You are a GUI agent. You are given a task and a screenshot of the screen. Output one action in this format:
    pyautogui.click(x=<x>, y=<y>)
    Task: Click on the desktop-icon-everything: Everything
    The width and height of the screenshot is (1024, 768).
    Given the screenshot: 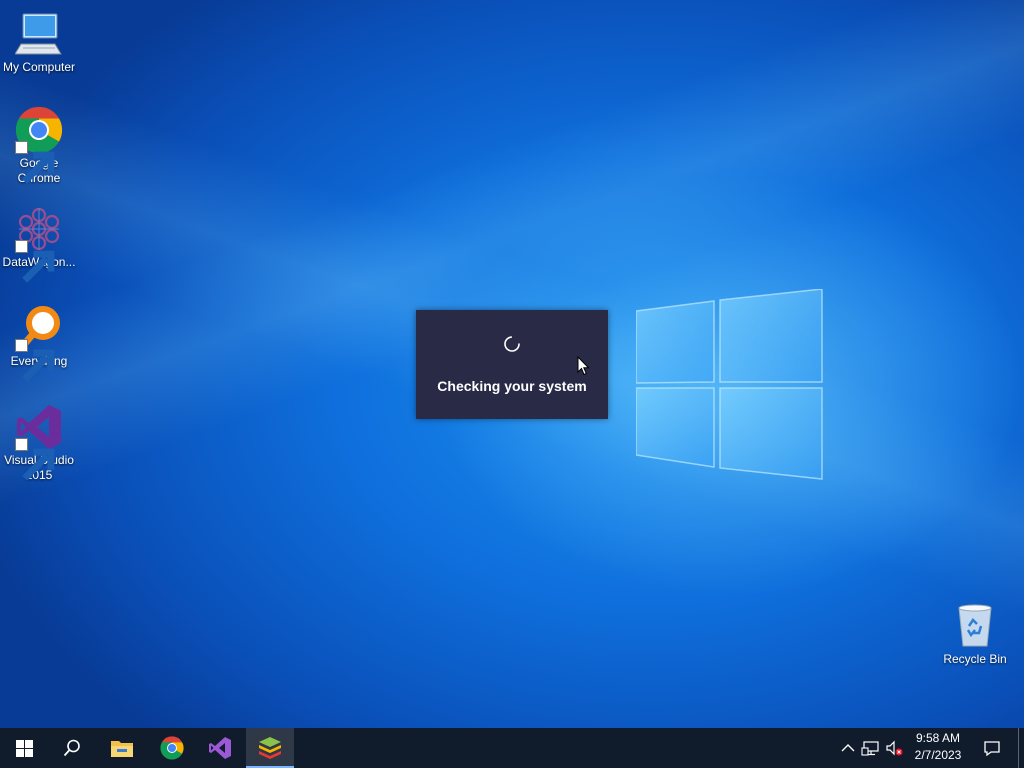 What is the action you would take?
    pyautogui.click(x=39, y=343)
    